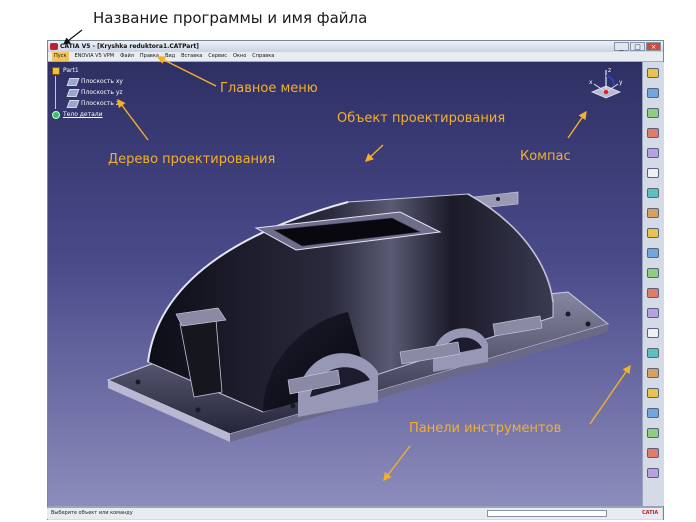 Image resolution: width=696 pixels, height=522 pixels. Describe the element at coordinates (653, 153) in the screenshot. I see `shaft-icon` at that location.